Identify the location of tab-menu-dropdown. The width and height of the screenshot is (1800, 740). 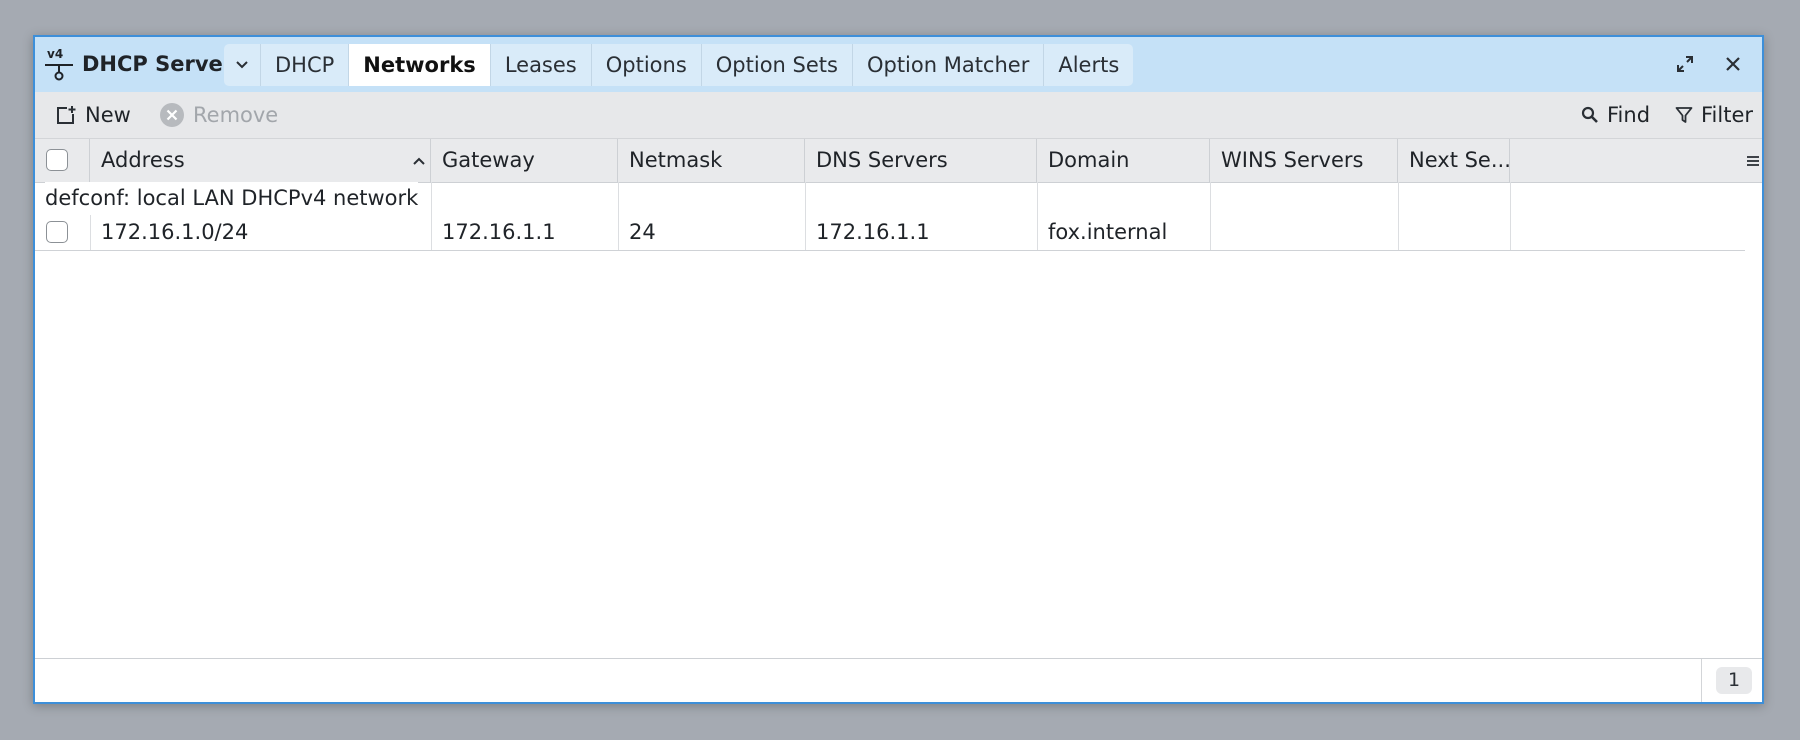
(242, 65).